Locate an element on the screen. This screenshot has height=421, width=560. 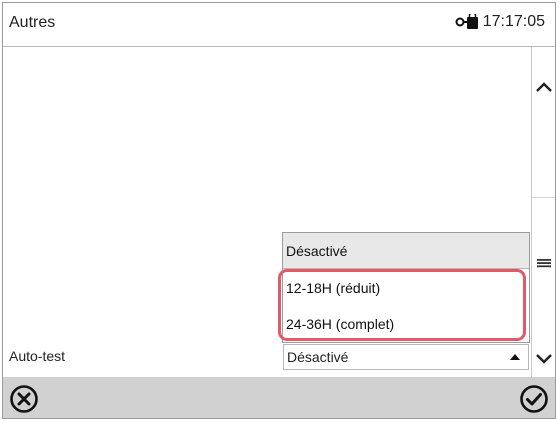
header-bar: Autres 17:17:05 is located at coordinates (279, 25).